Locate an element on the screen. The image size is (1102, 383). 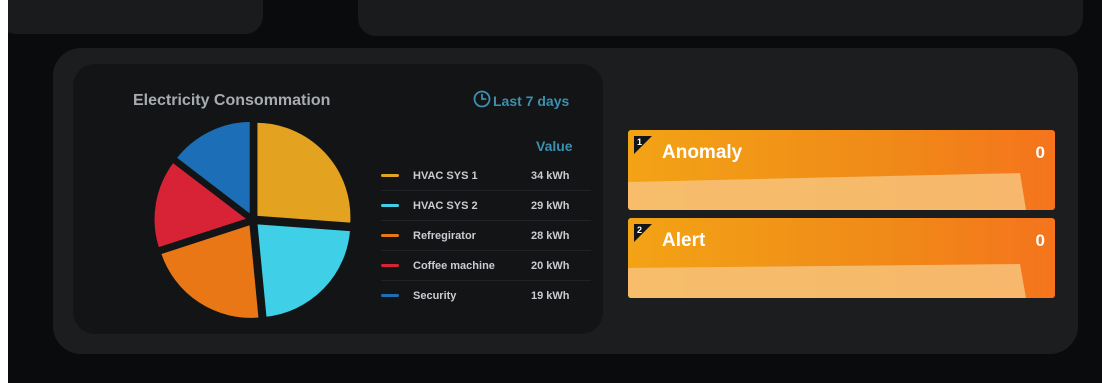
legend-item-name: HVAC SYS 2 is located at coordinates (445, 205).